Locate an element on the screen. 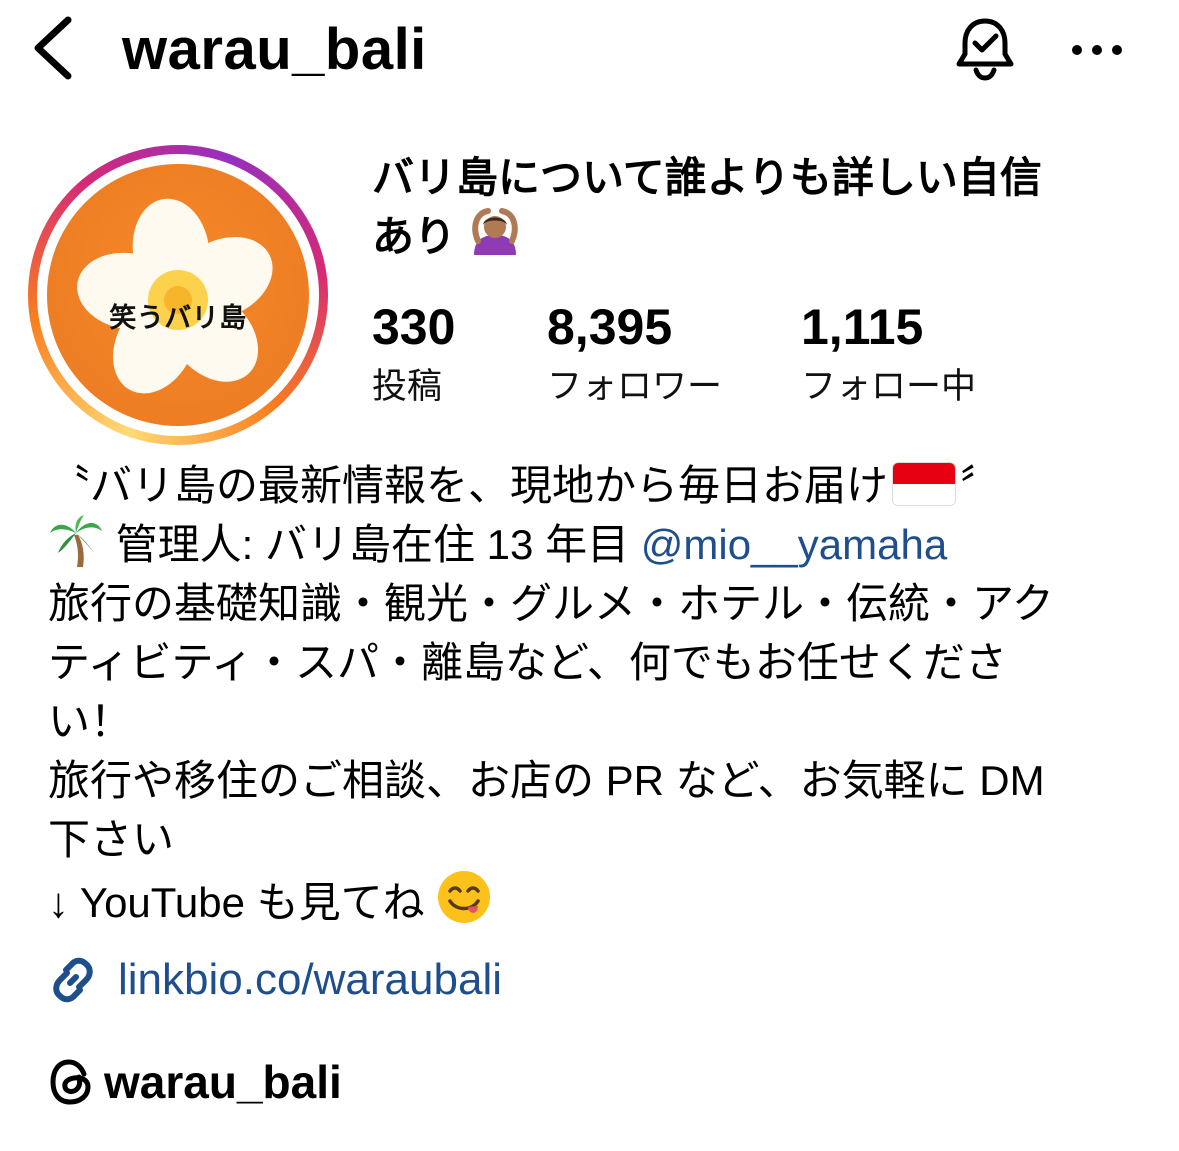 Image resolution: width=1179 pixels, height=1151 pixels. link-chain-icon is located at coordinates (73, 980).